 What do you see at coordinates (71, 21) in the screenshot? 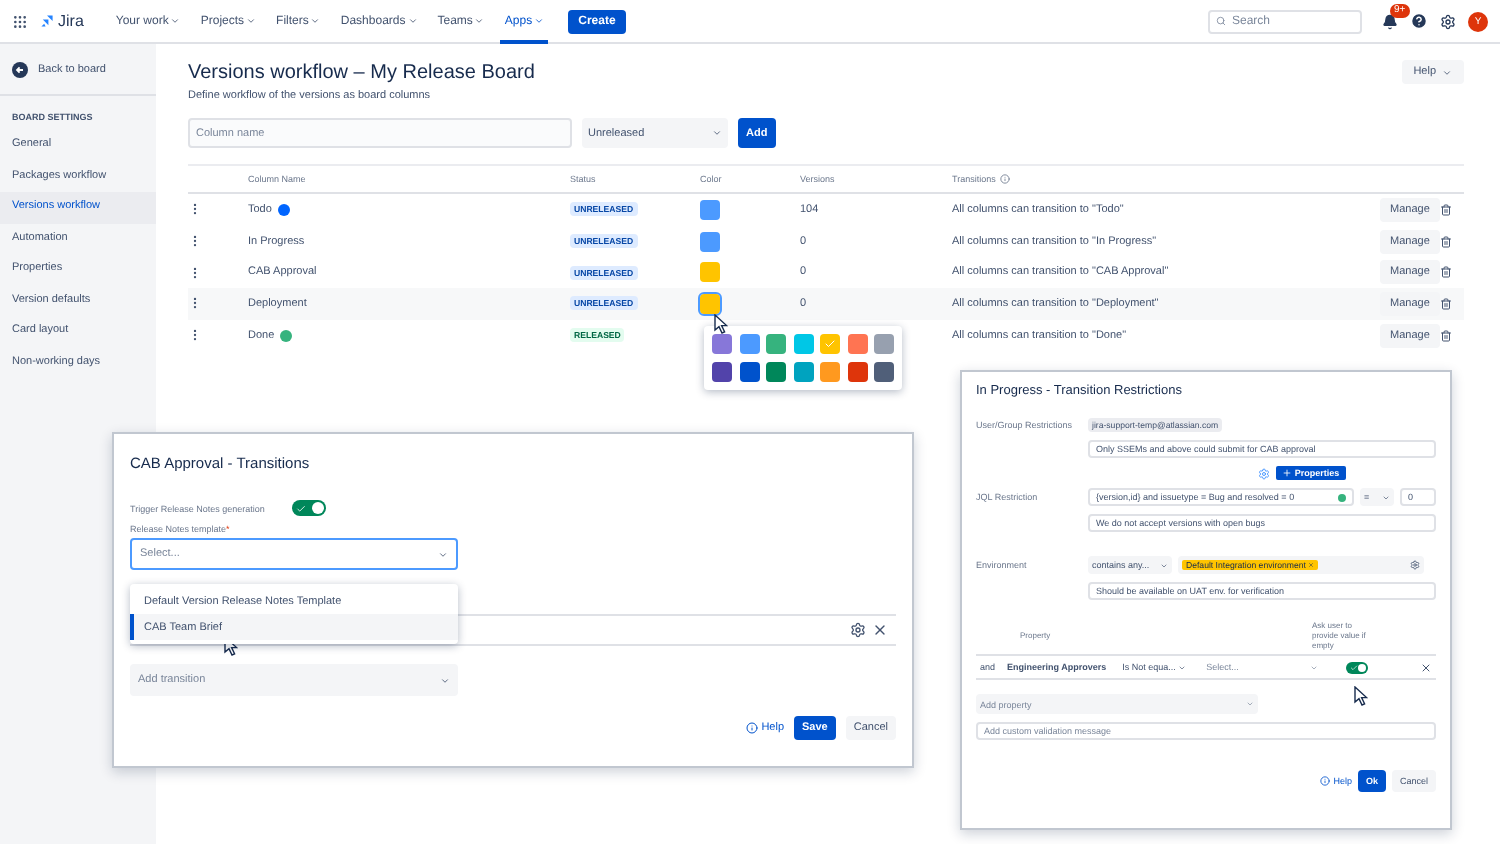
I see `app-logo-text: Jira` at bounding box center [71, 21].